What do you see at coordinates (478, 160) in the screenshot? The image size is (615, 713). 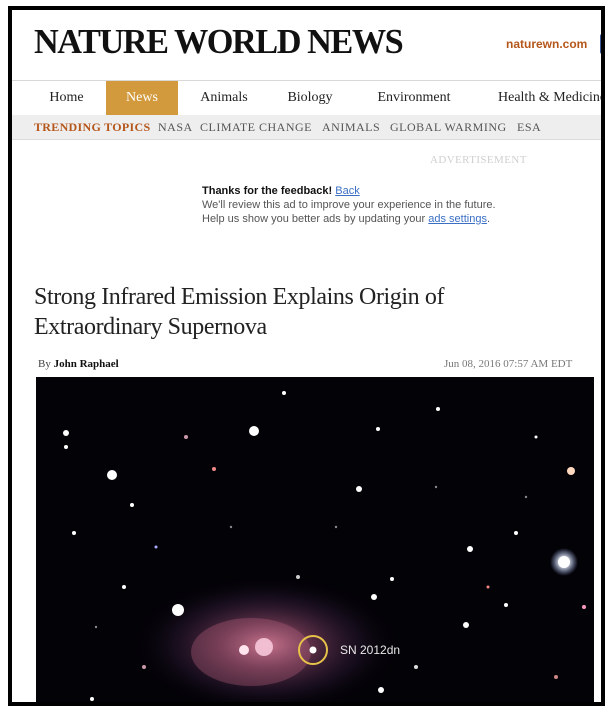 I see `advertisement-label: ADVERTISEMENT` at bounding box center [478, 160].